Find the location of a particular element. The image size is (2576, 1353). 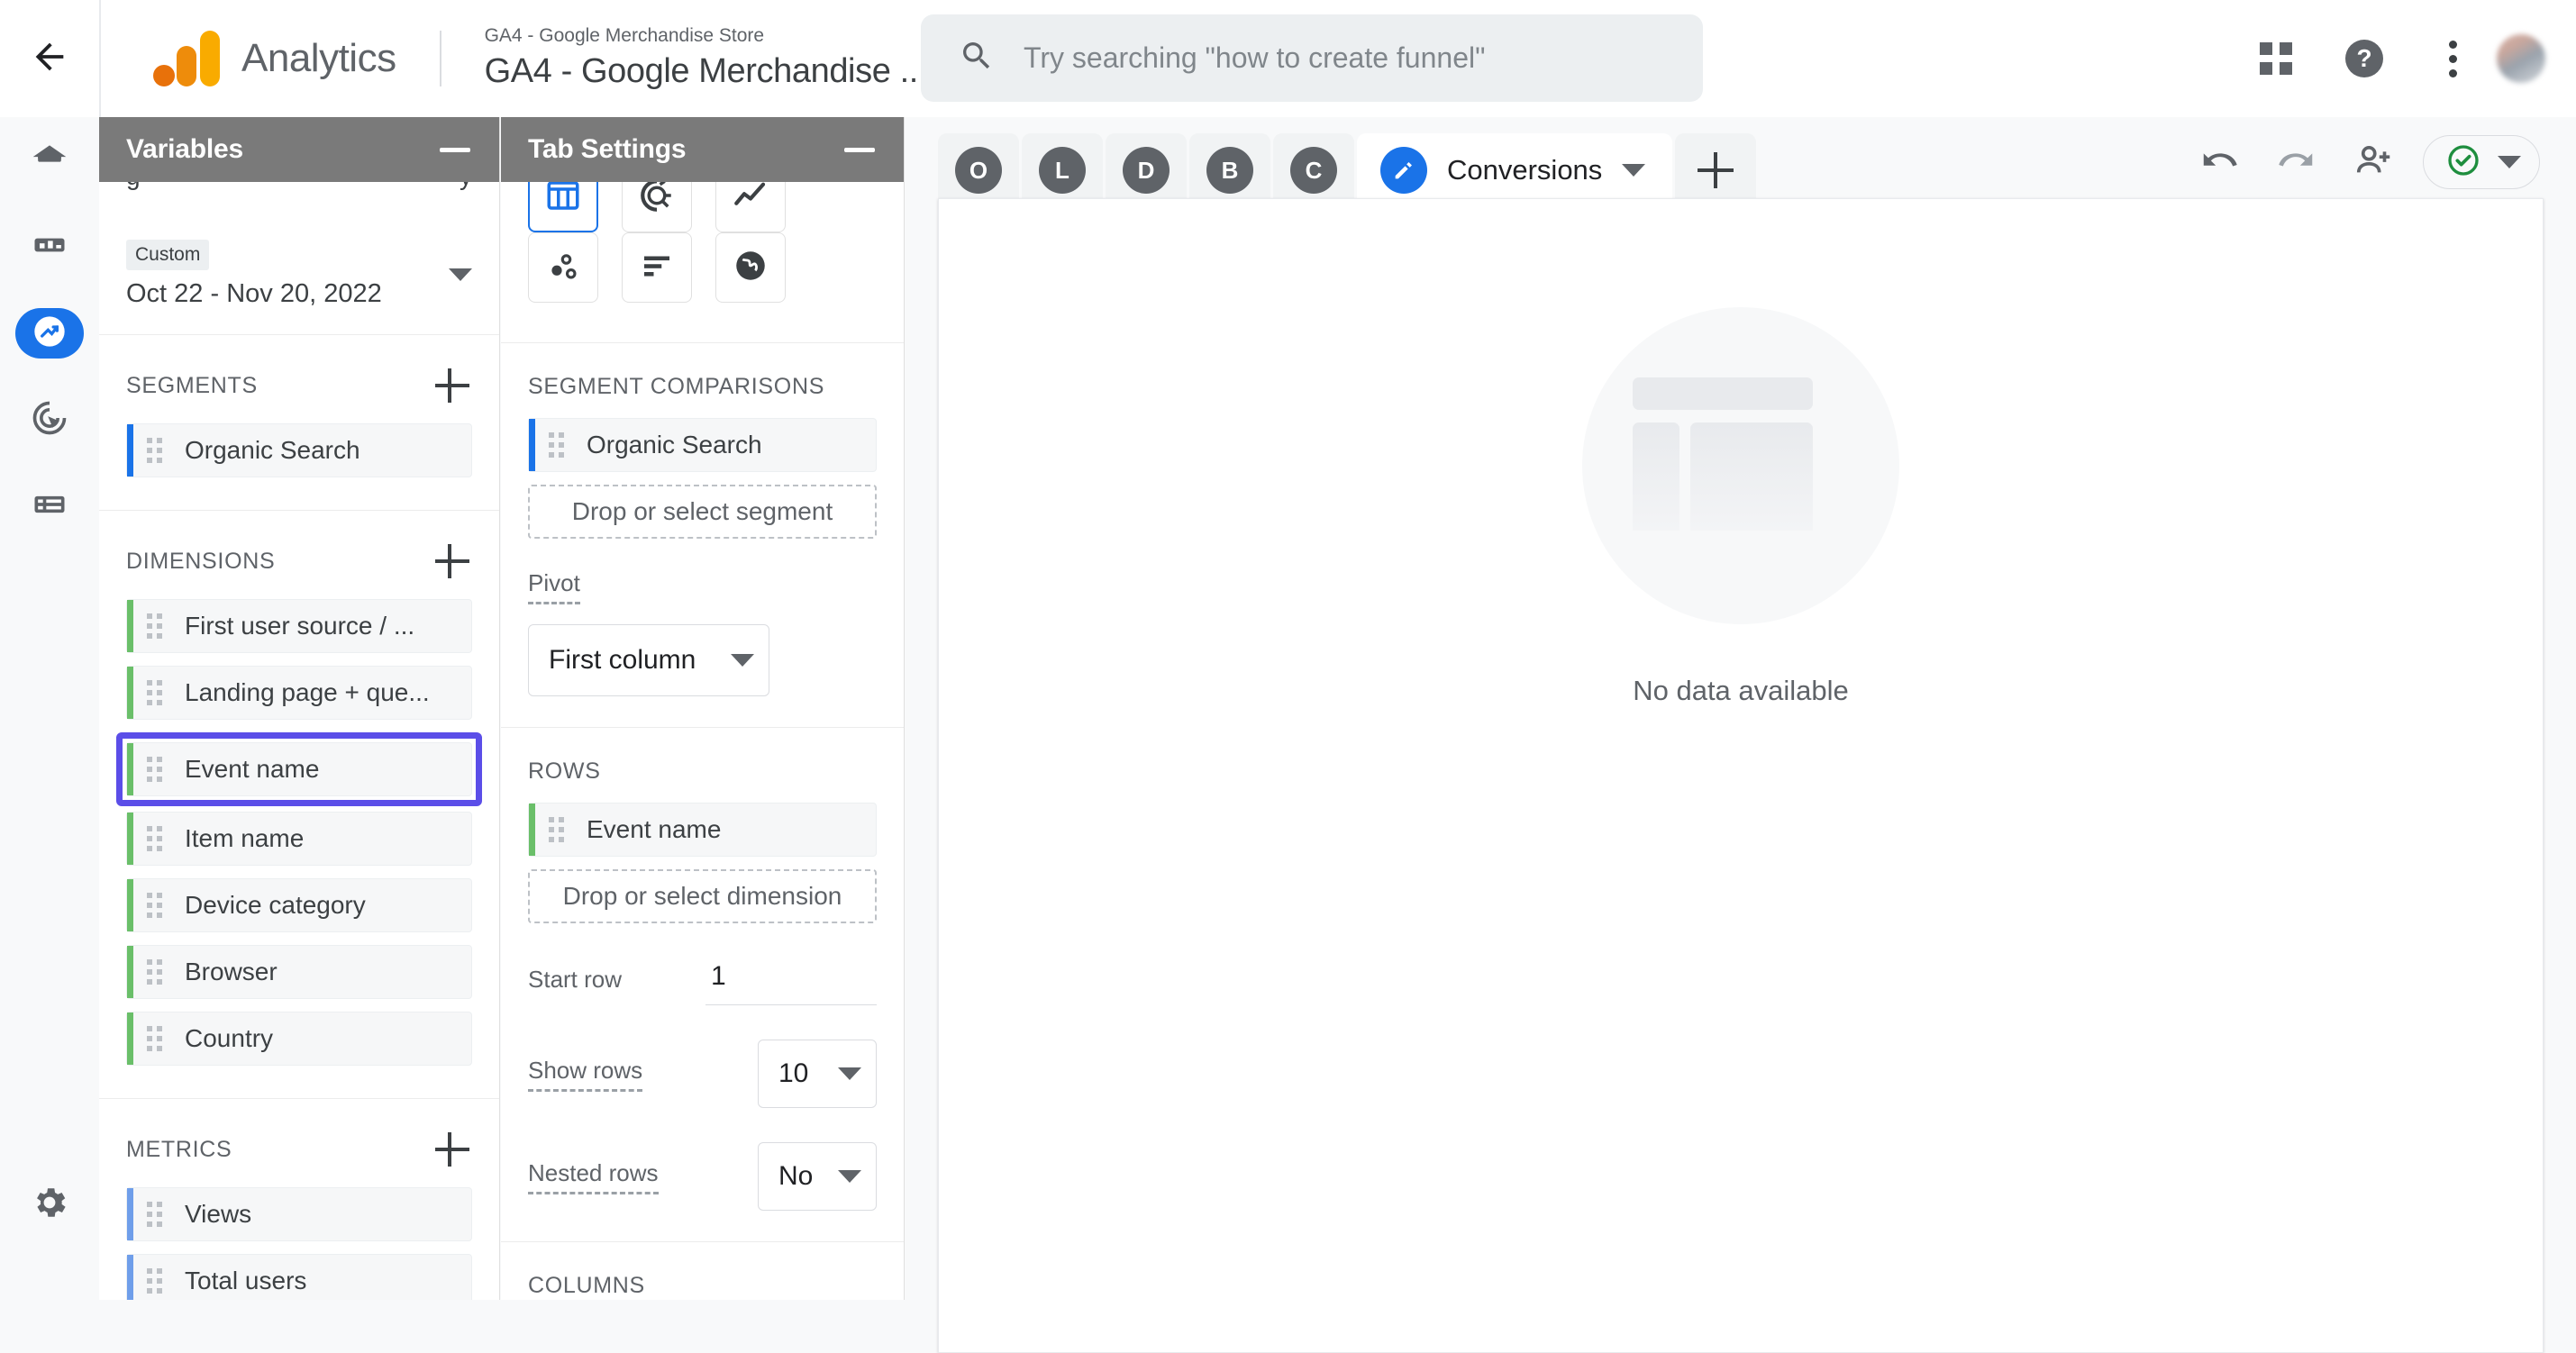

tab-d: D is located at coordinates (1146, 170).